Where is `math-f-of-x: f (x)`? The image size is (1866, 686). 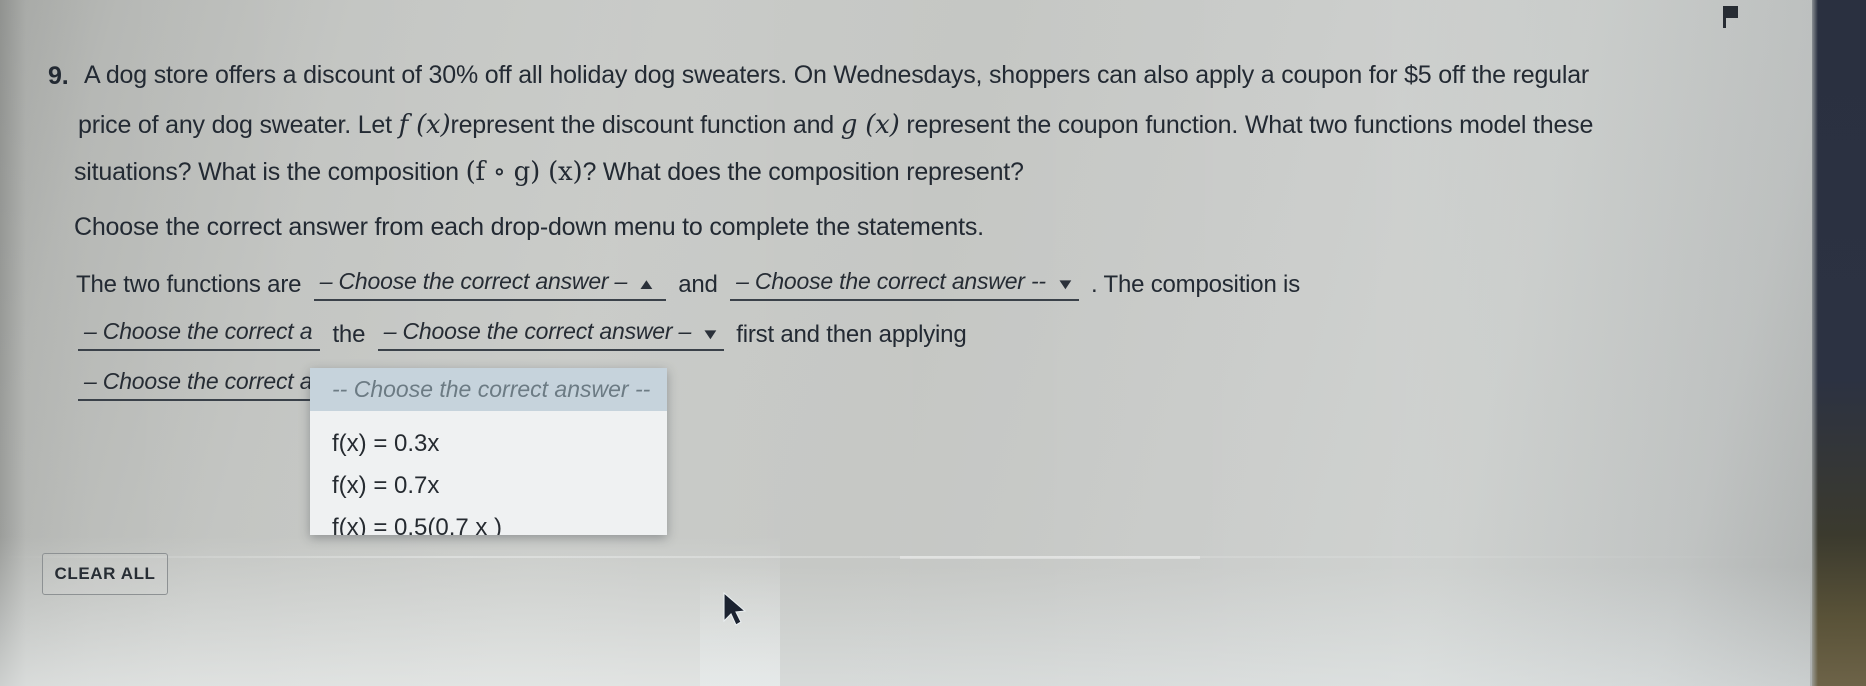 math-f-of-x: f (x) is located at coordinates (424, 125).